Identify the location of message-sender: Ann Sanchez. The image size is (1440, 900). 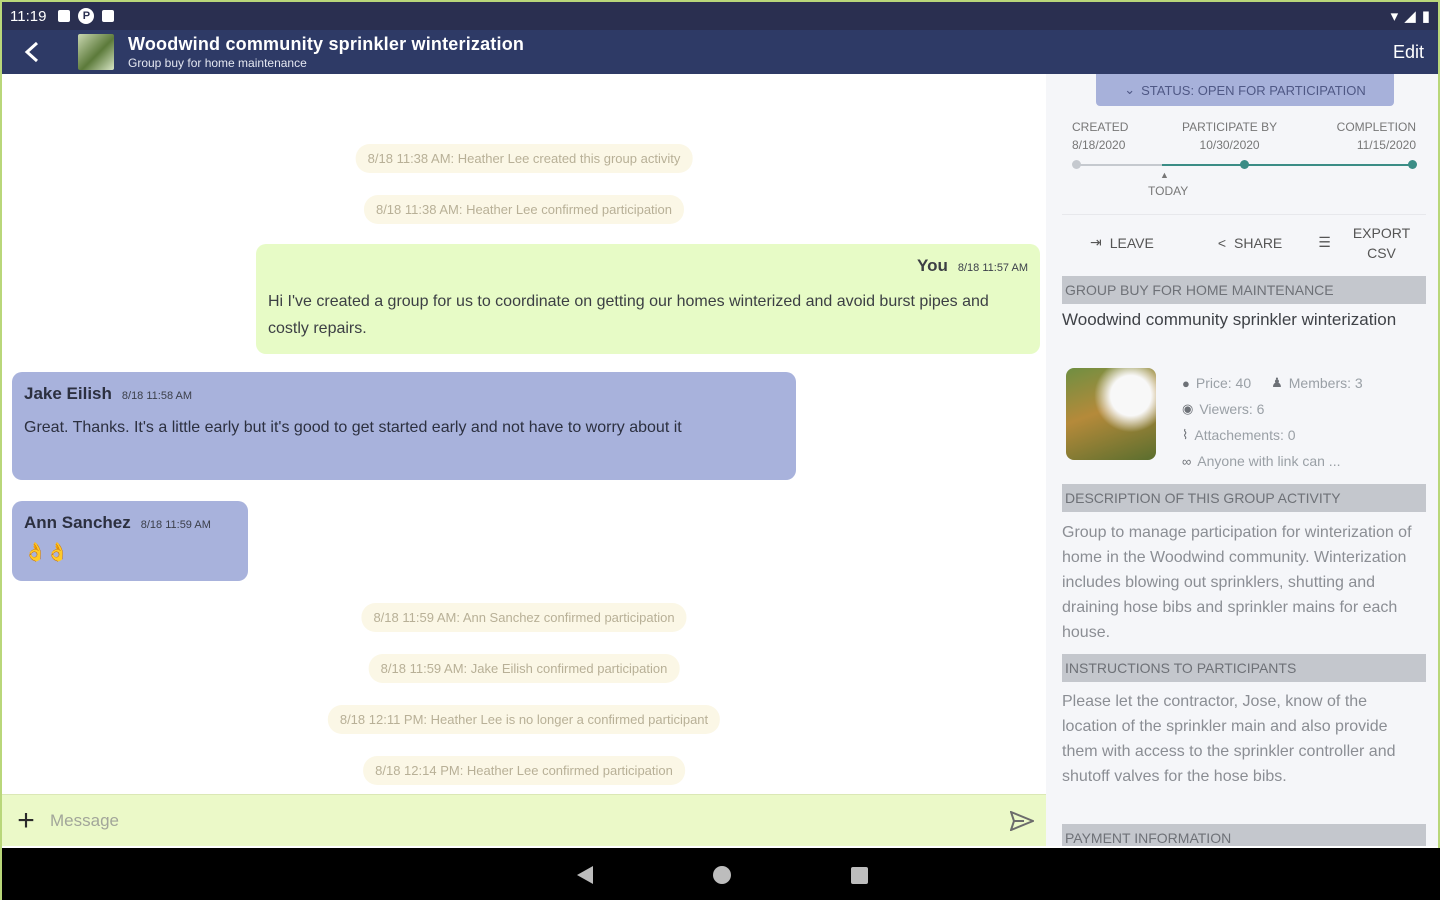
(77, 522).